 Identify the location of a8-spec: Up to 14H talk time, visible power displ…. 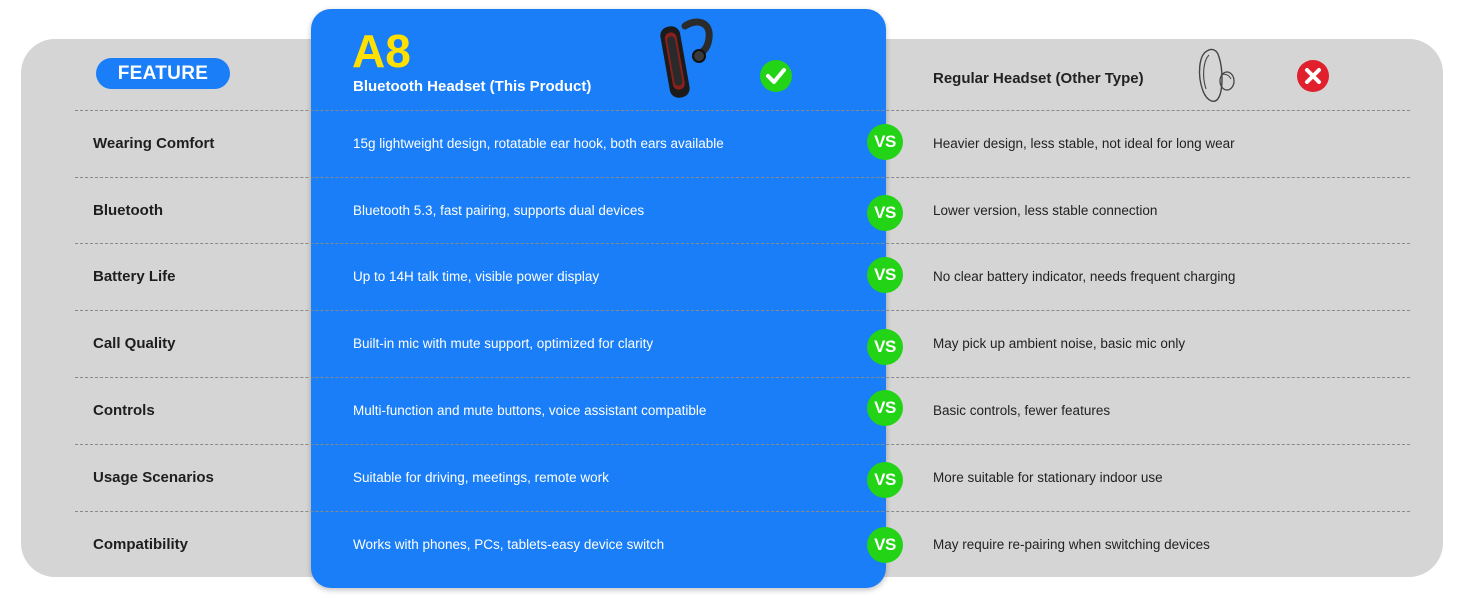
(476, 276).